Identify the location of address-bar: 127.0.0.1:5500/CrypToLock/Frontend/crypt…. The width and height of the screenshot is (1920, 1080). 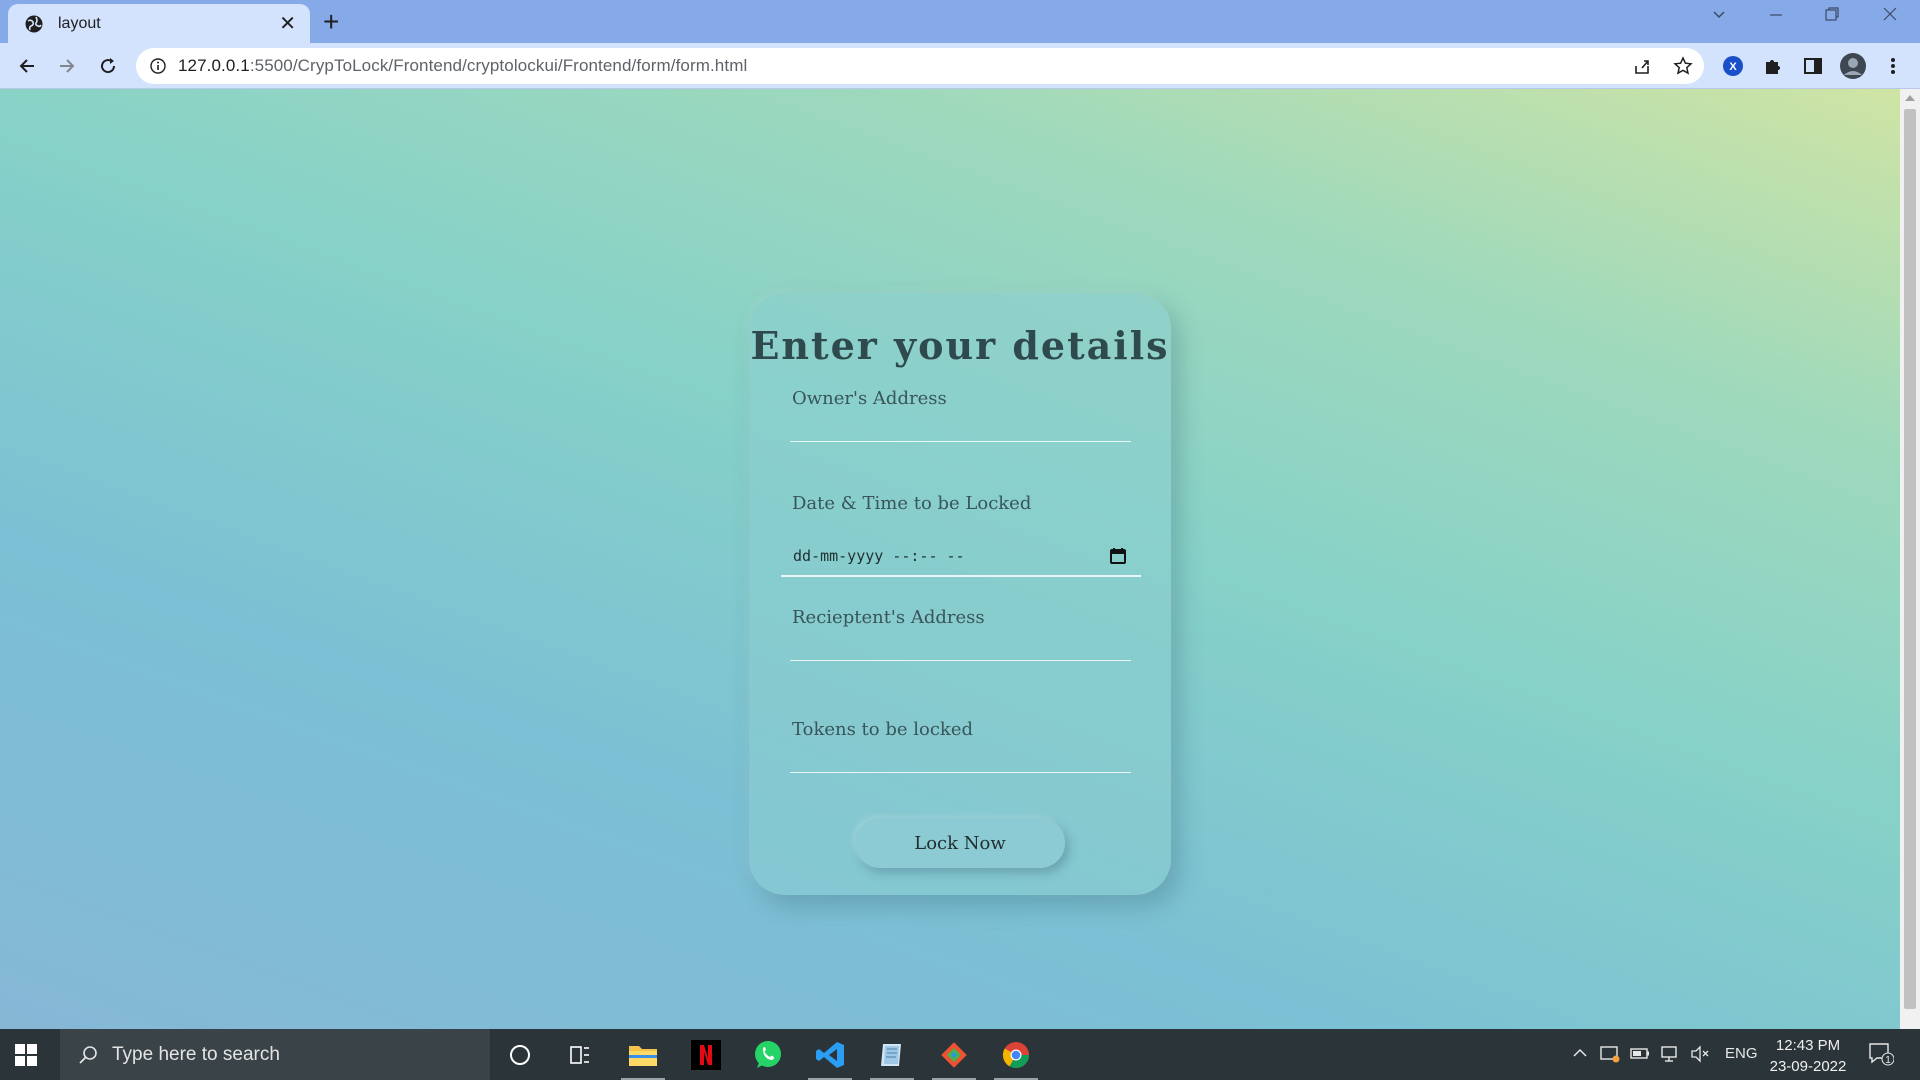
(920, 66).